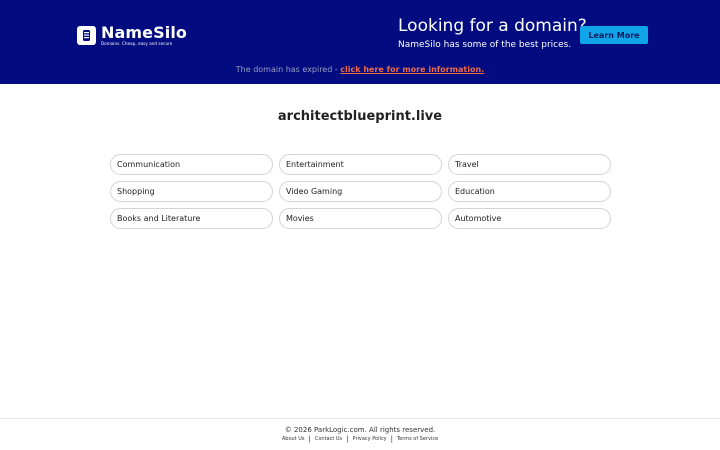 The image size is (720, 450). I want to click on category-link-entertainment: Entertainment, so click(360, 164).